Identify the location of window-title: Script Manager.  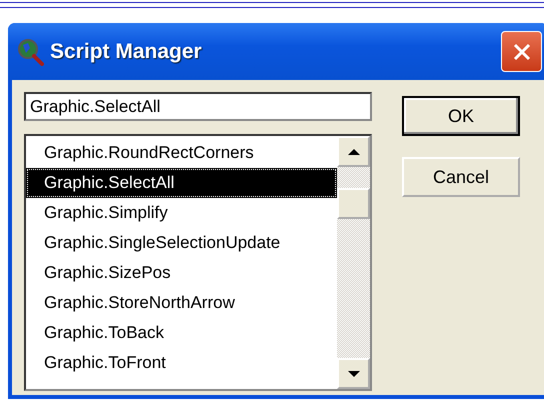
(126, 52).